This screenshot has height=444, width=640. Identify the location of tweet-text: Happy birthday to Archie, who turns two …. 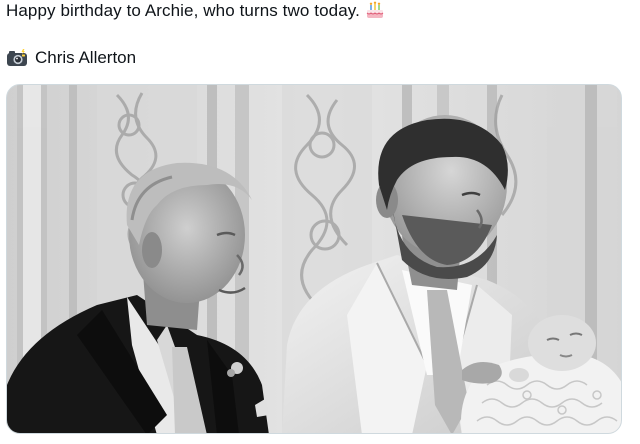
(195, 11).